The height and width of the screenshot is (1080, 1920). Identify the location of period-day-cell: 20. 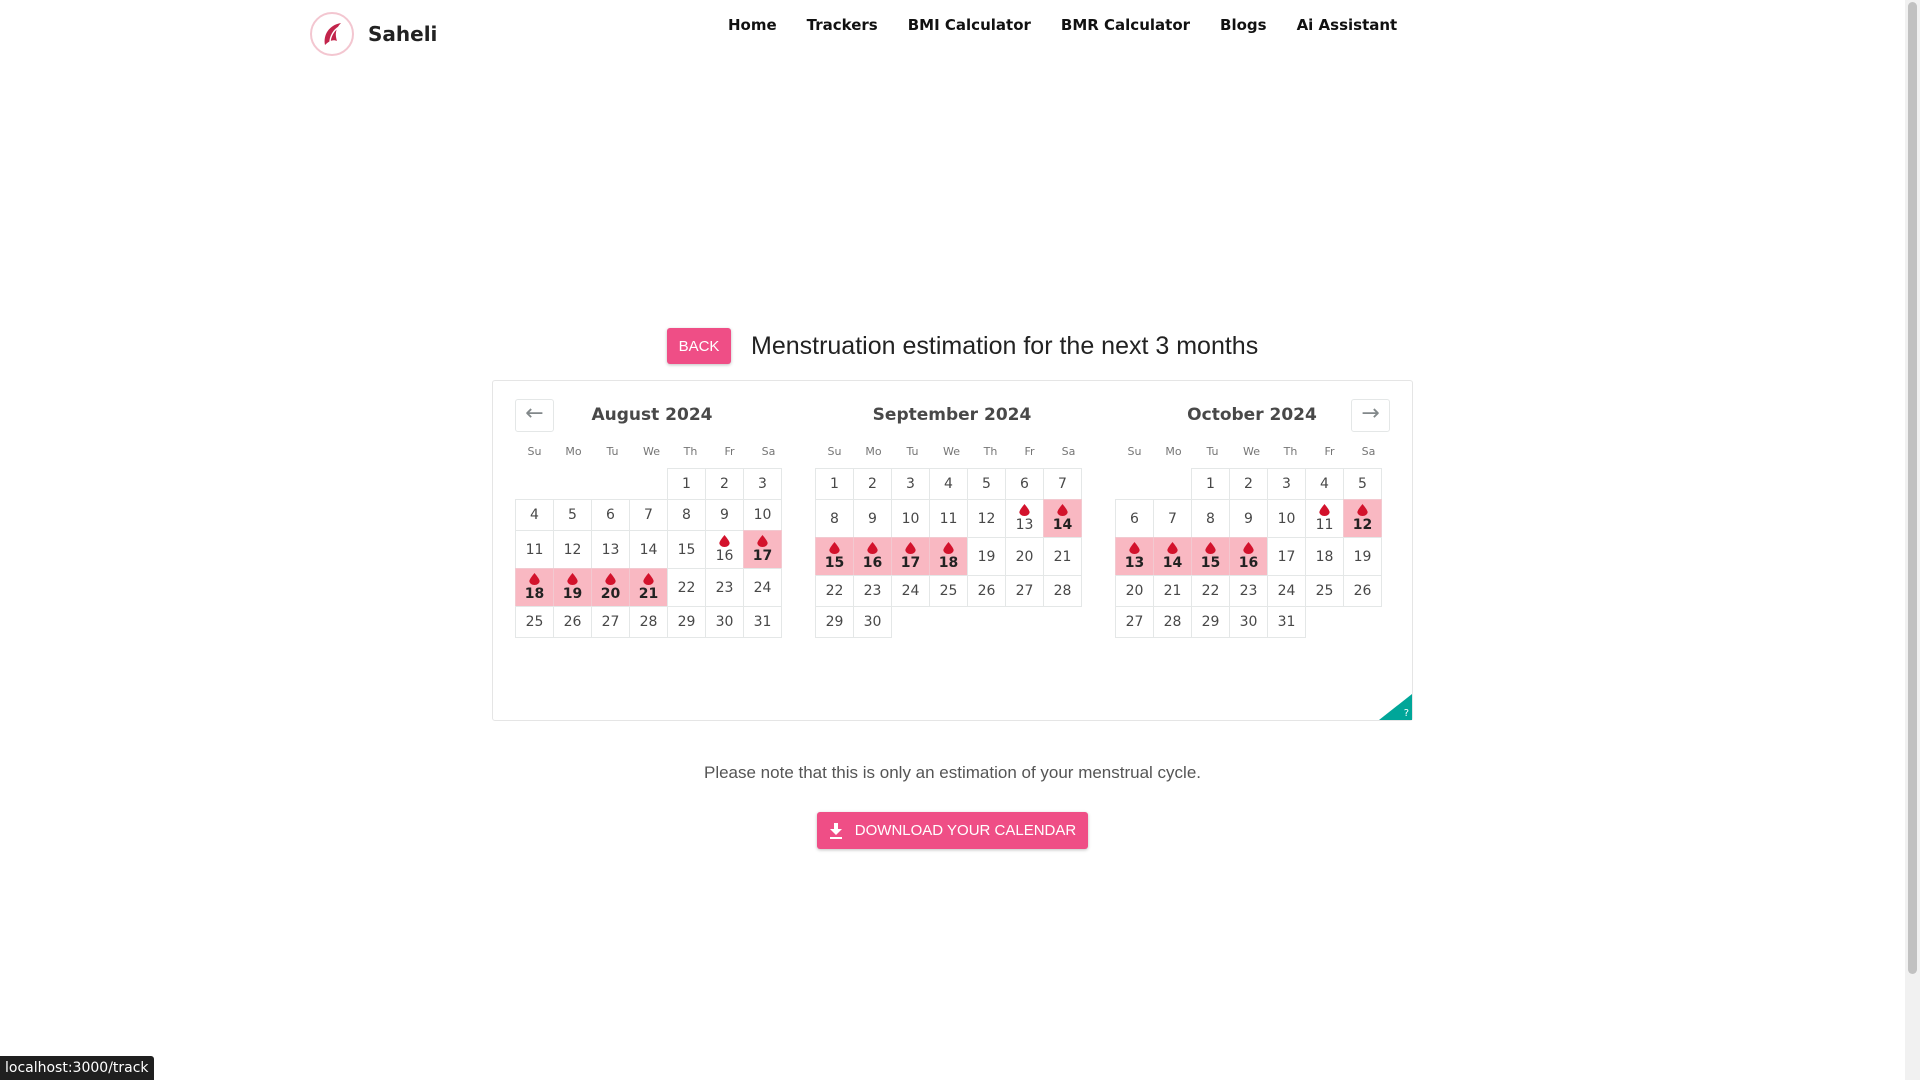
(610, 587).